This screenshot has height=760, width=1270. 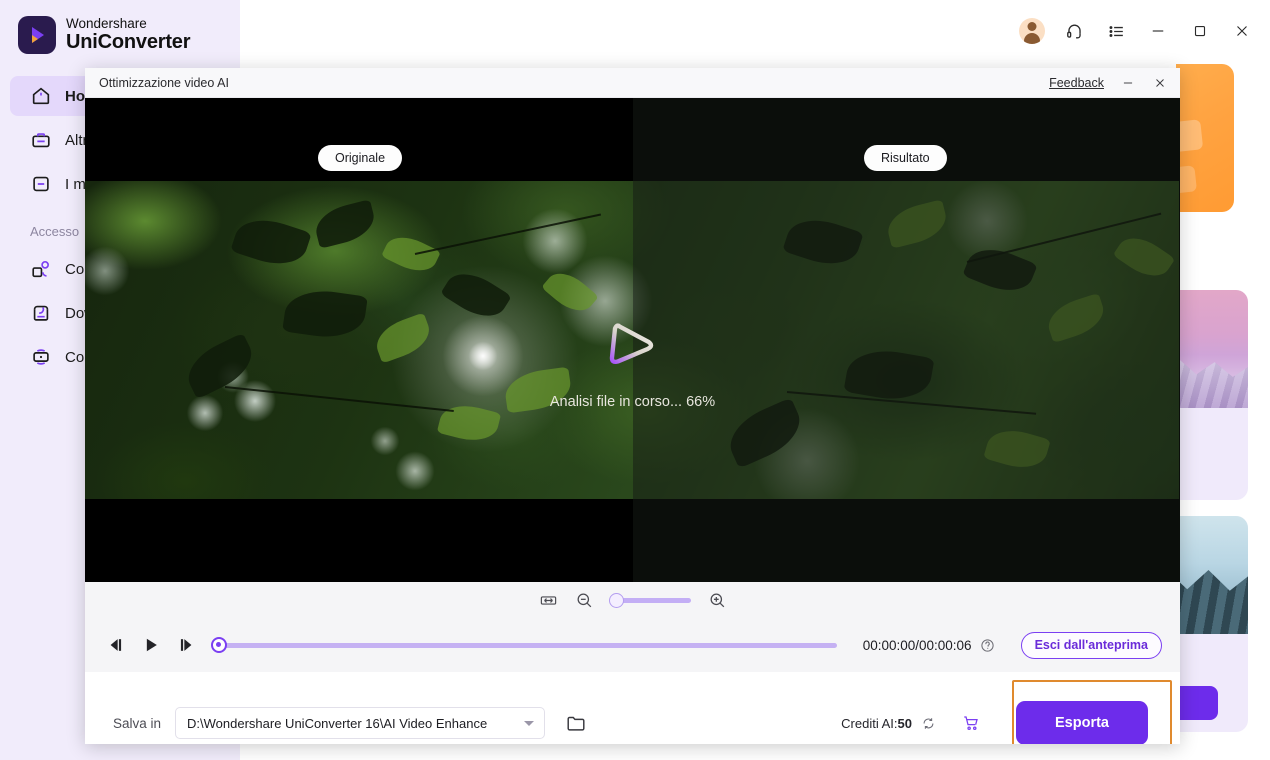 What do you see at coordinates (905, 158) in the screenshot?
I see `tab-result: Risultato` at bounding box center [905, 158].